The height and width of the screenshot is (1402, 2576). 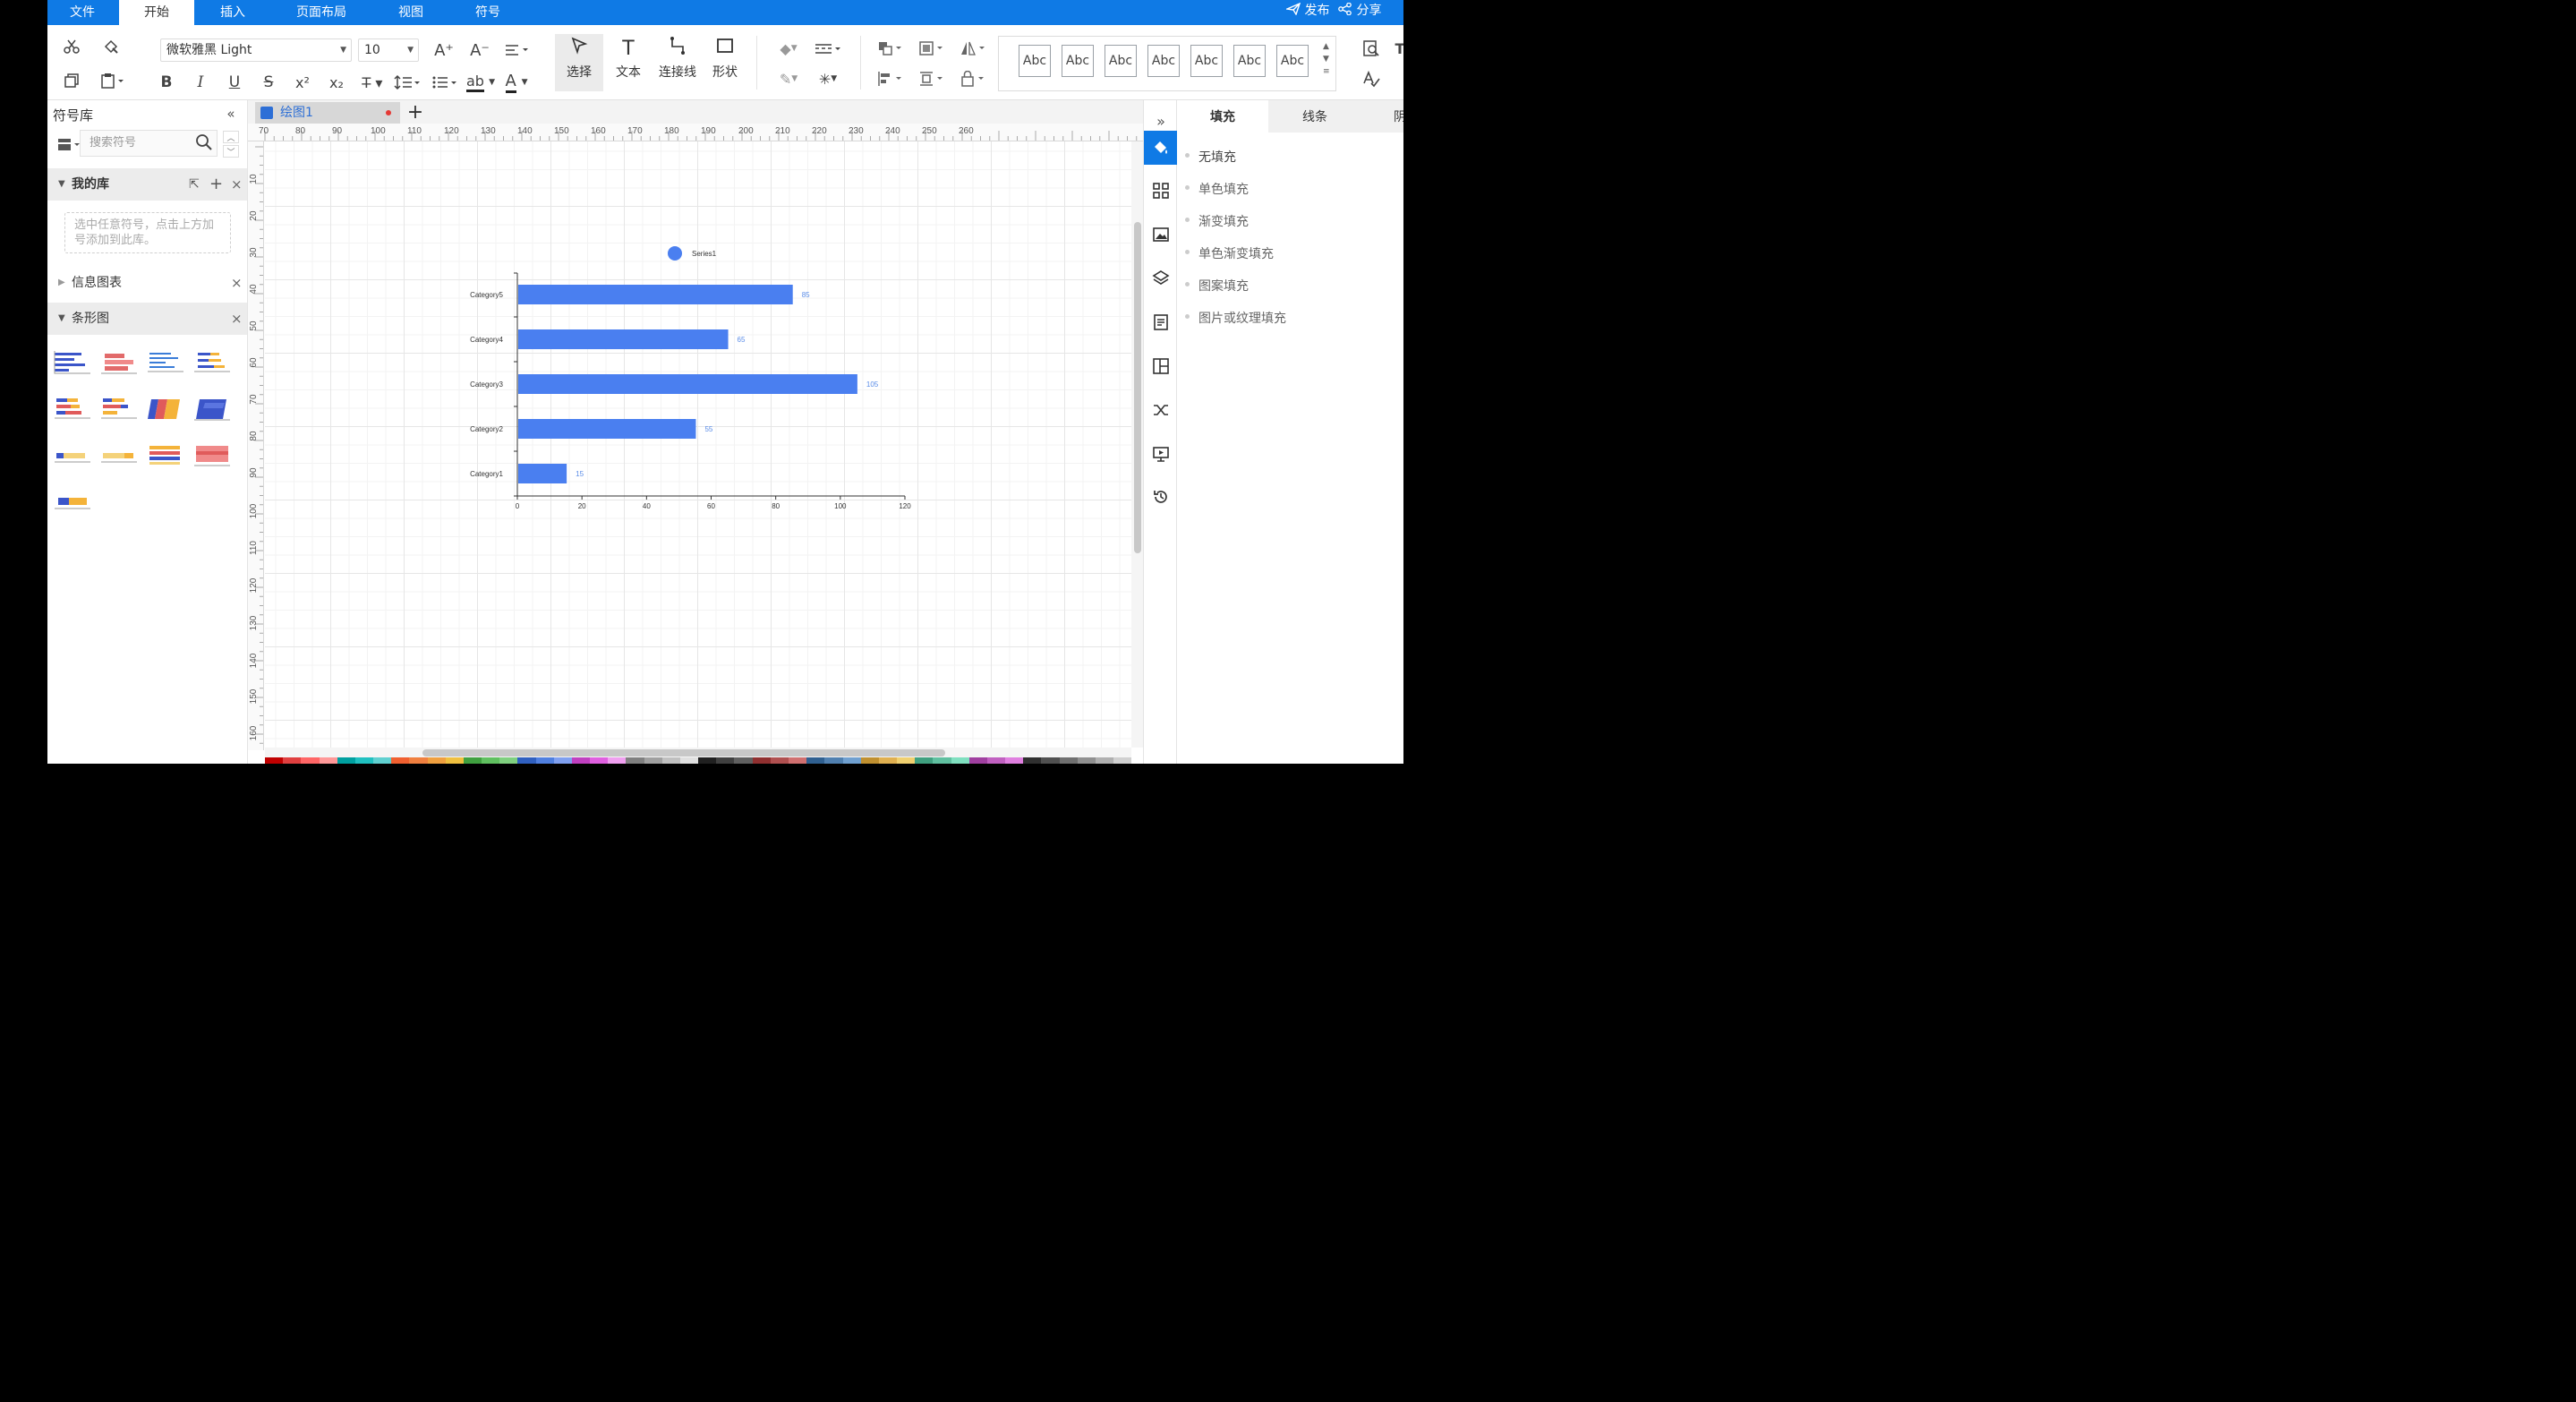 I want to click on cut-icon, so click(x=71, y=46).